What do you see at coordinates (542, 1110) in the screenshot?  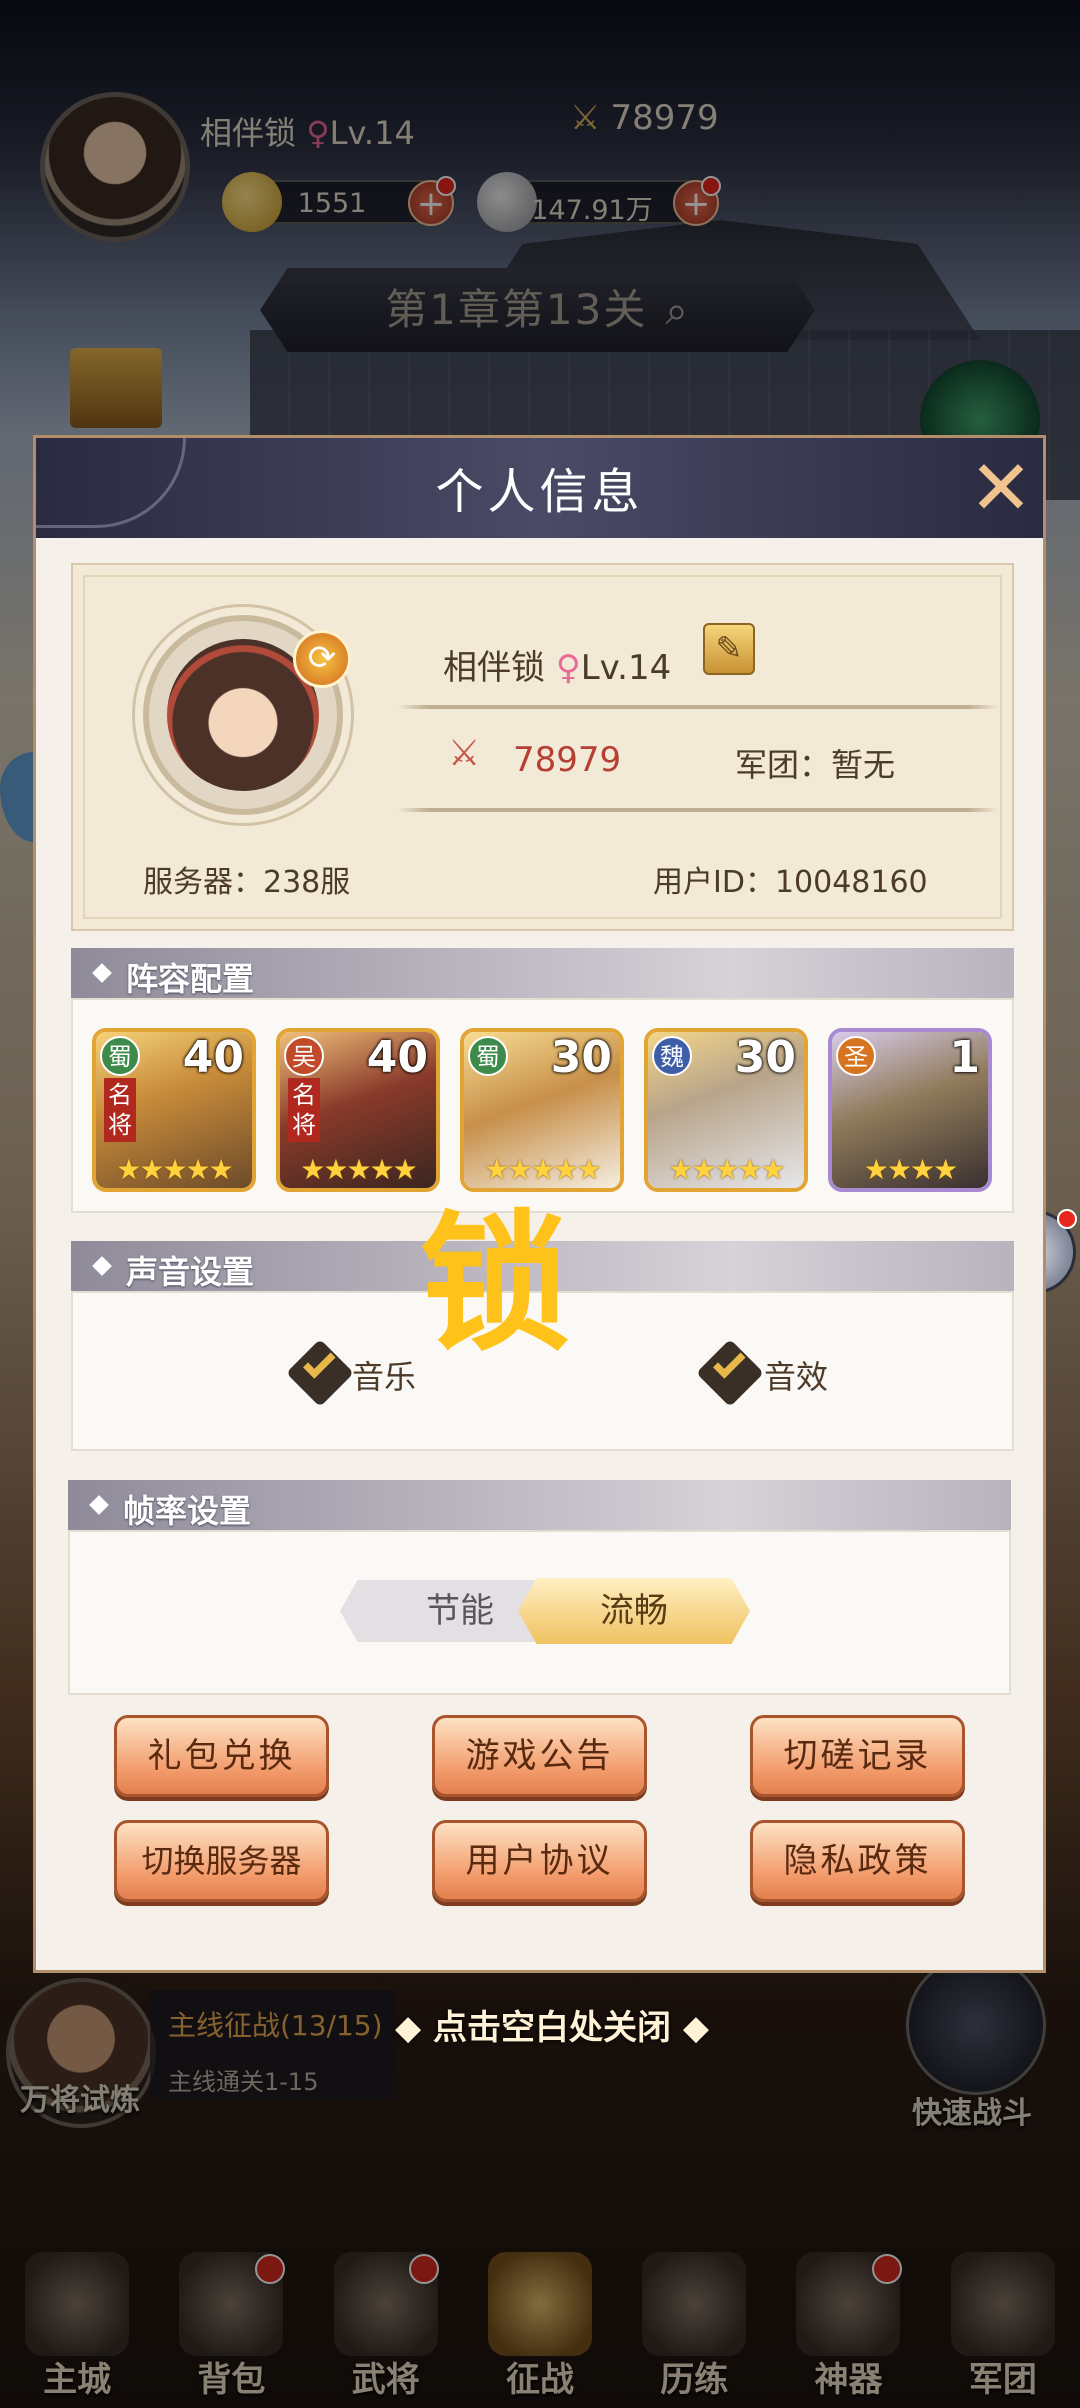 I see `hero-card-3: 蜀 30 ★★★★★` at bounding box center [542, 1110].